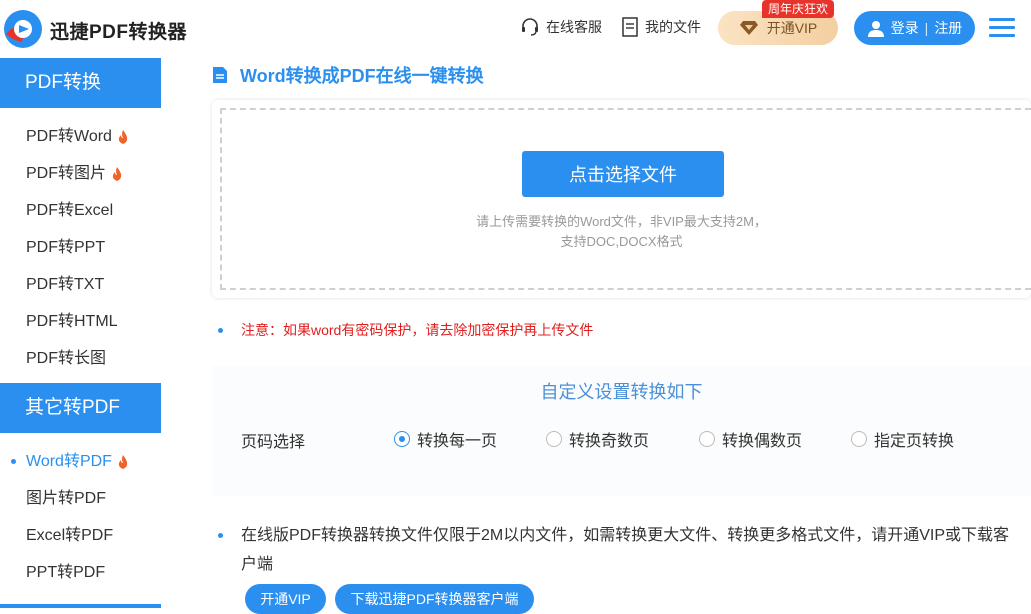 The width and height of the screenshot is (1031, 614). Describe the element at coordinates (621, 221) in the screenshot. I see `upload-hint-line1: 请上传需要转换的Word文件，非VIP最大支持2M，` at that location.